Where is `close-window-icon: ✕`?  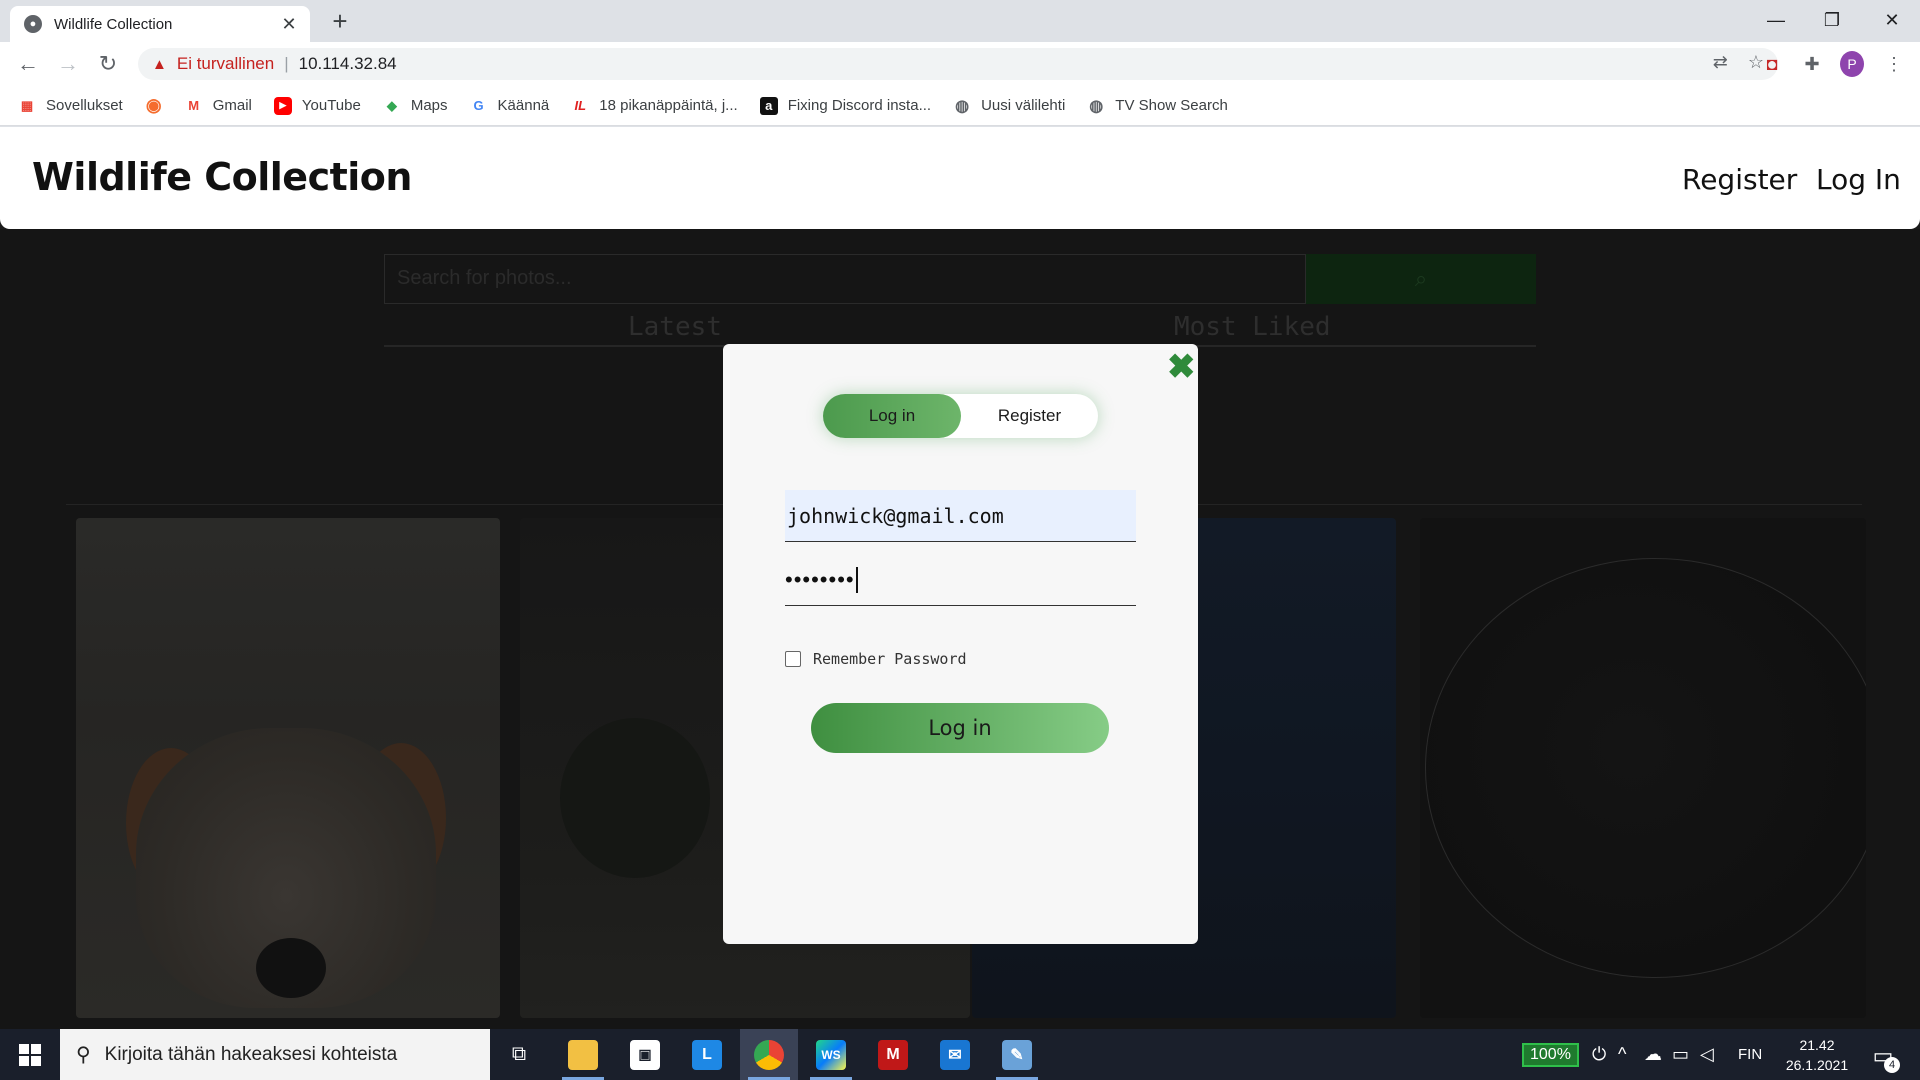 close-window-icon: ✕ is located at coordinates (1892, 20).